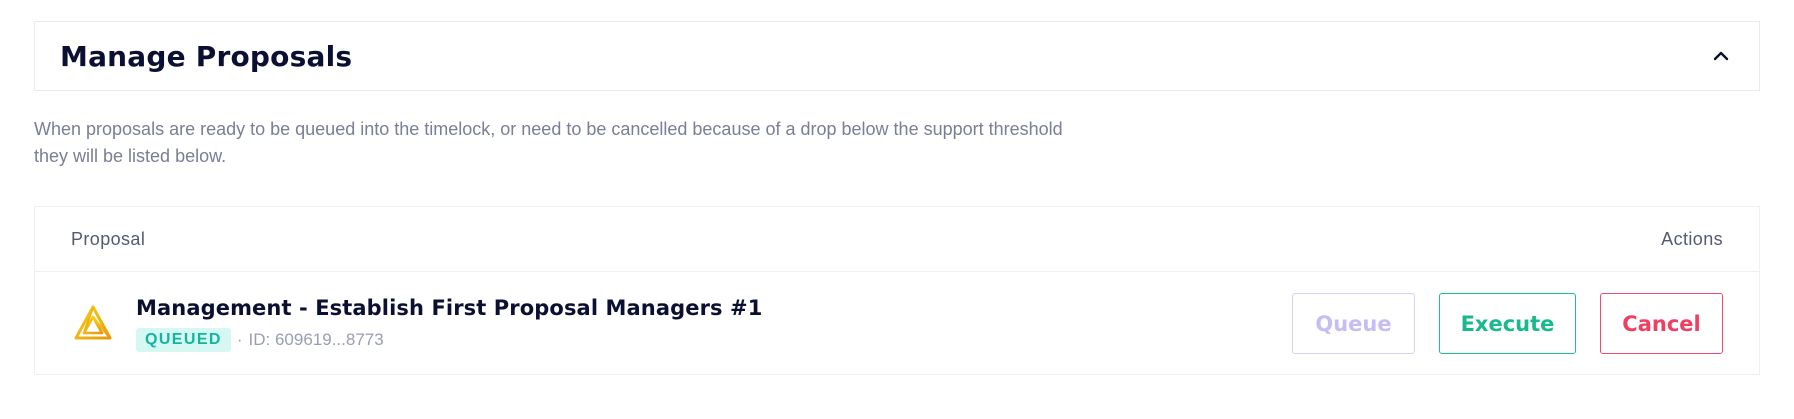 This screenshot has width=1794, height=419. I want to click on chevron-up-icon, so click(1721, 56).